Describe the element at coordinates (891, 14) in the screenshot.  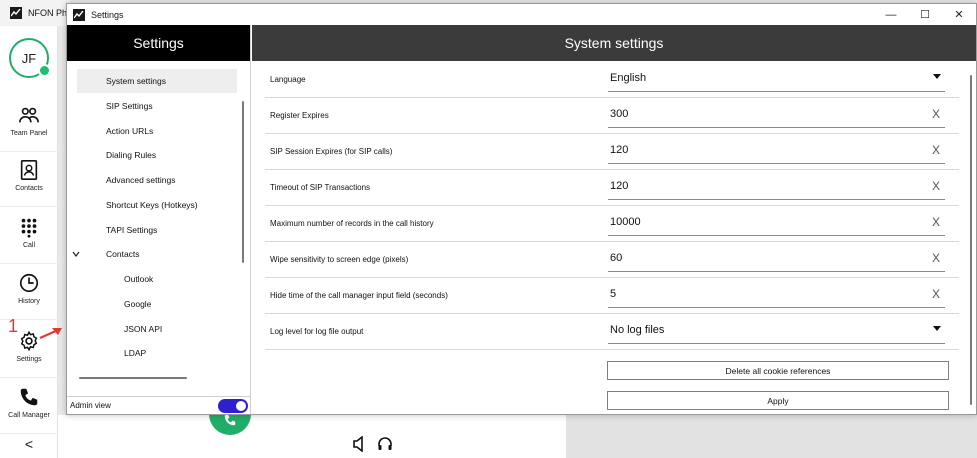
I see `minimize-button: —` at that location.